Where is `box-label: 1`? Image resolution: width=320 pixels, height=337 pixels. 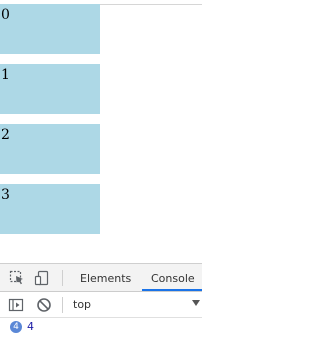
box-label: 1 is located at coordinates (5, 75).